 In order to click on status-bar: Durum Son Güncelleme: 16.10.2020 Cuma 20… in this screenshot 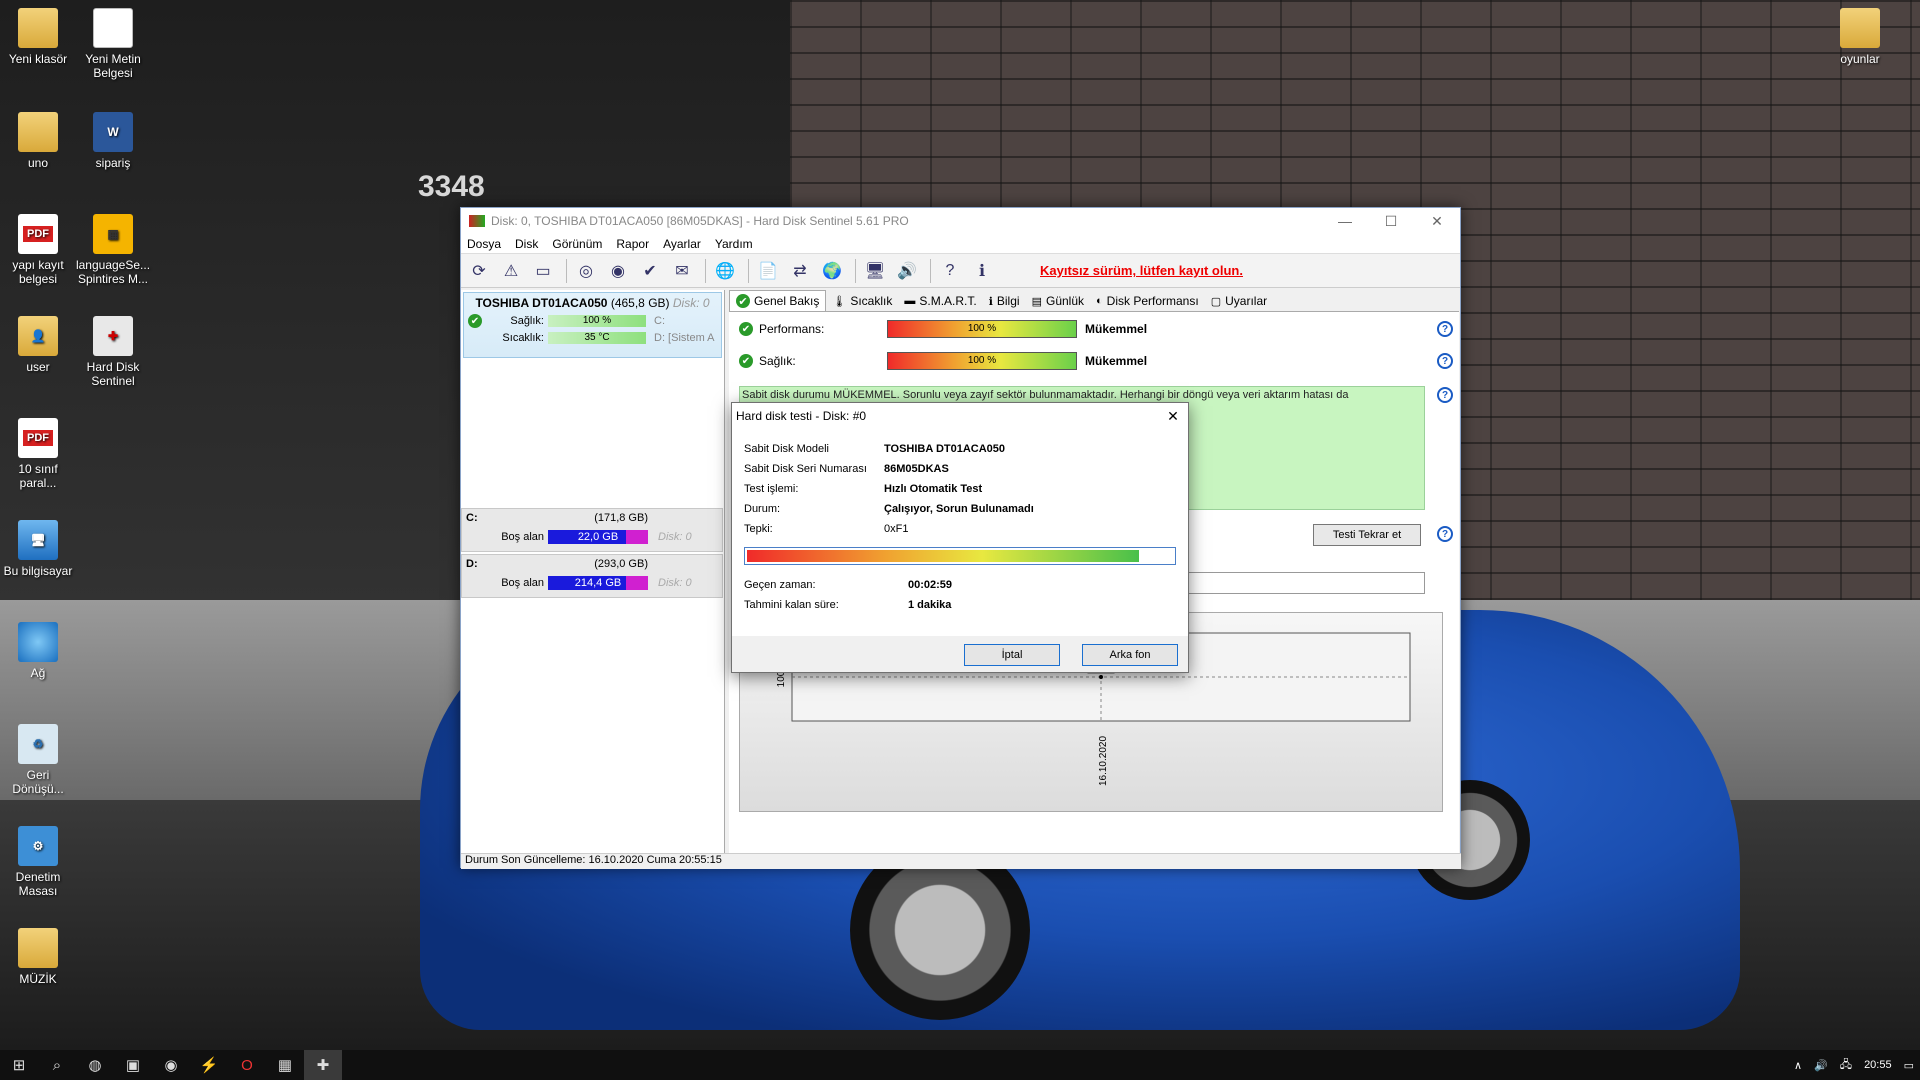, I will do `click(961, 861)`.